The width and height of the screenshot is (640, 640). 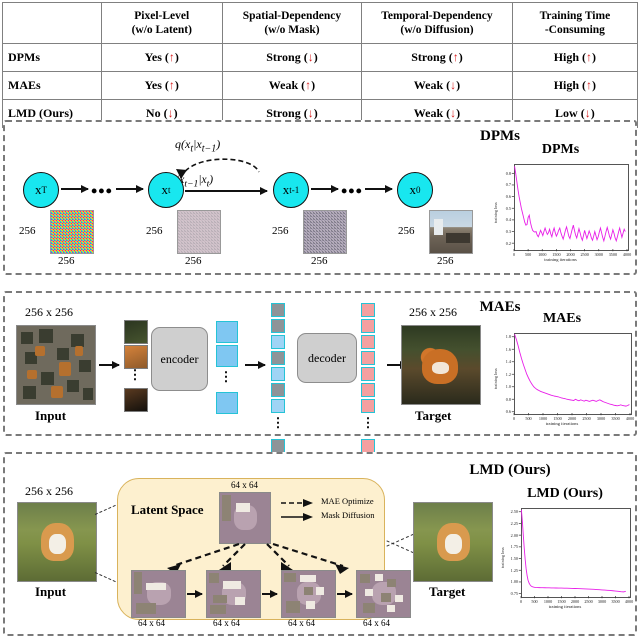 What do you see at coordinates (166, 190) in the screenshot?
I see `node-x-t: xt` at bounding box center [166, 190].